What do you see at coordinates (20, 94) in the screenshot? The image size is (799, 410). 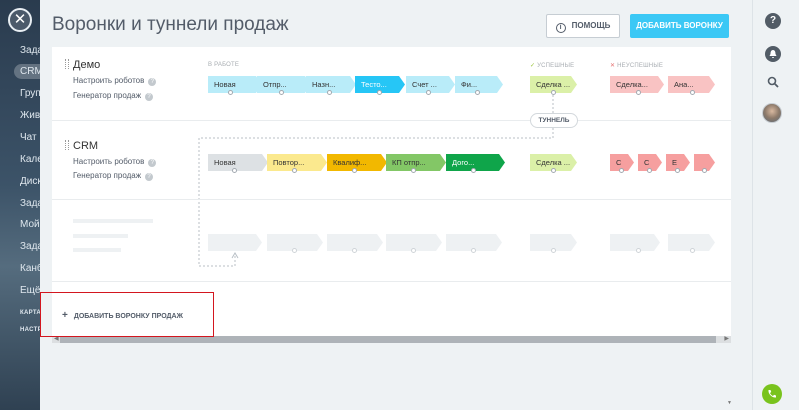 I see `sidebar-item-groups: Группы` at bounding box center [20, 94].